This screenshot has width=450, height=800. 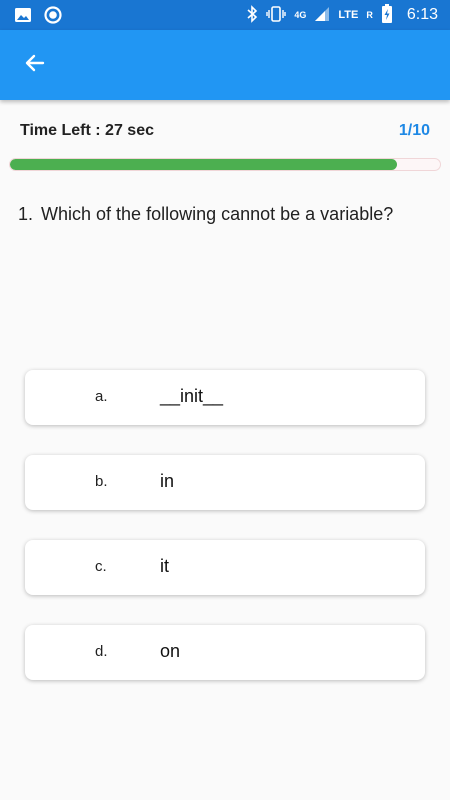 I want to click on option-text: it, so click(x=164, y=566).